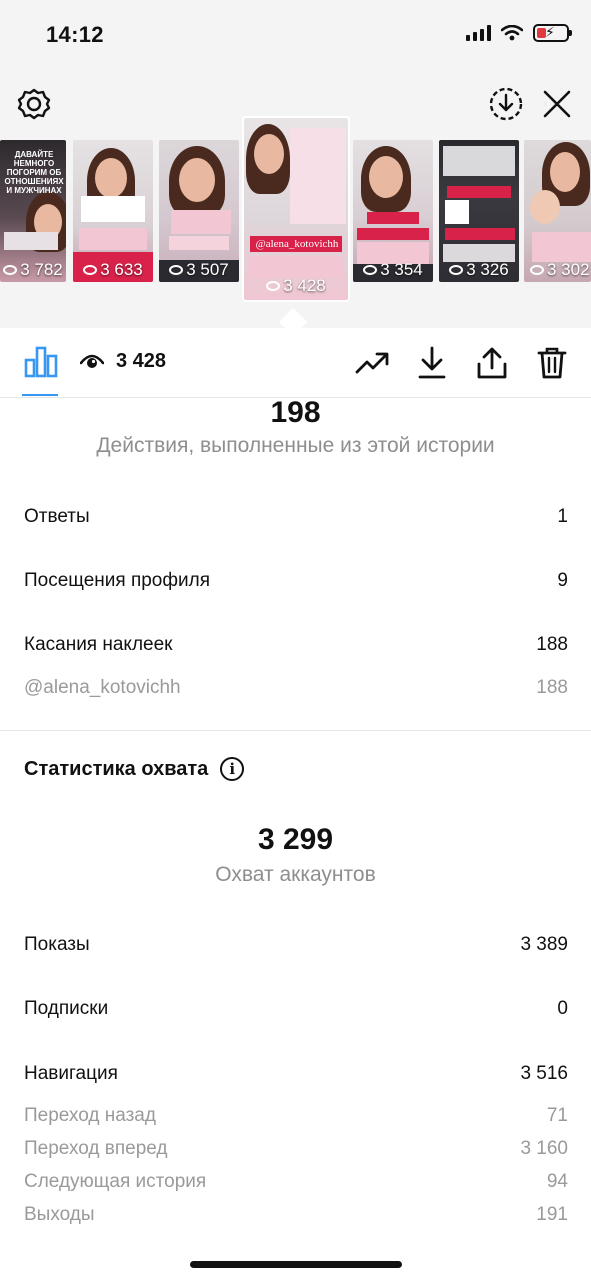  I want to click on metric-label: Показы, so click(57, 944).